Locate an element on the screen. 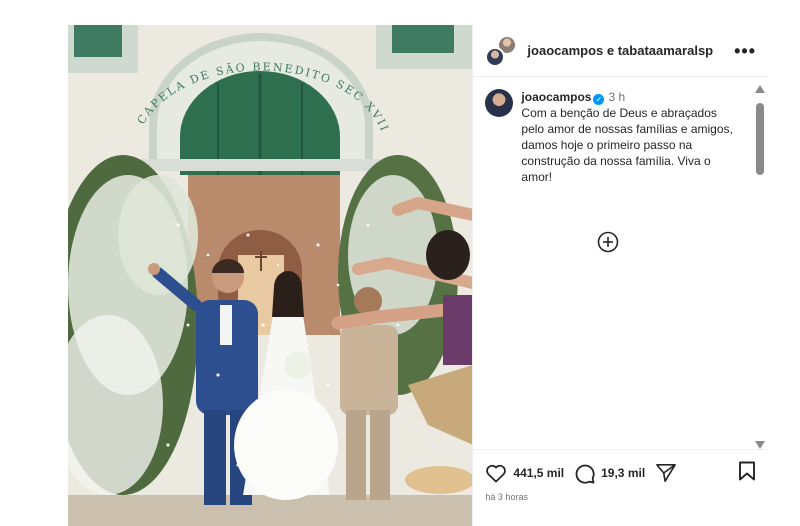 The width and height of the screenshot is (800, 526). save-button is located at coordinates (747, 473).